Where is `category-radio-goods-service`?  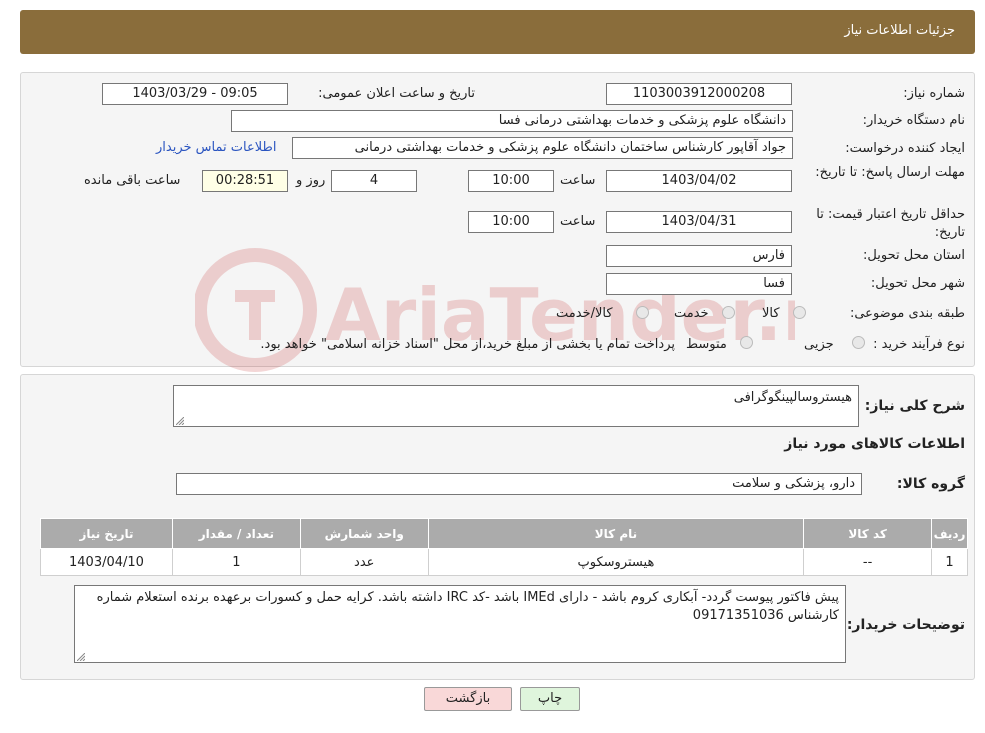 category-radio-goods-service is located at coordinates (642, 312).